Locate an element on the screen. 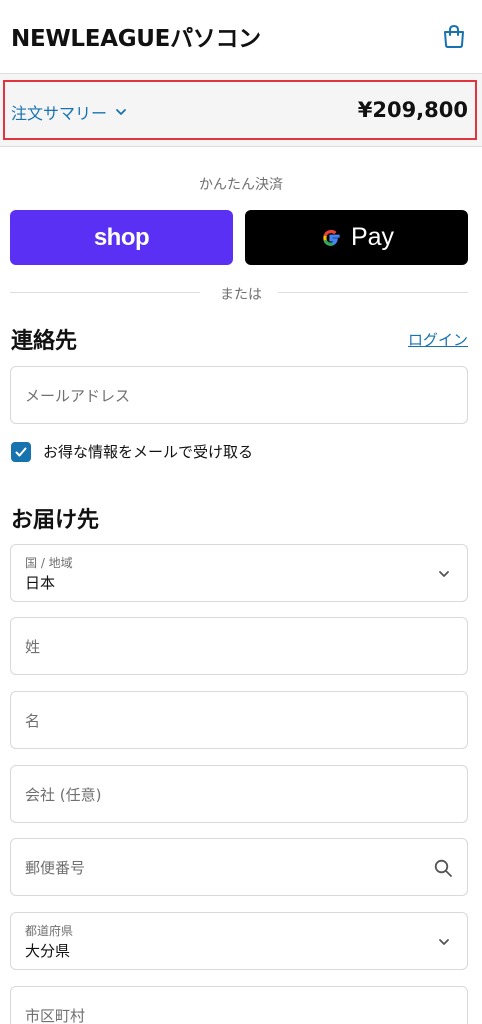 The width and height of the screenshot is (482, 1024). marketing-optin-row: お得な情報をメールで受け取る is located at coordinates (132, 451).